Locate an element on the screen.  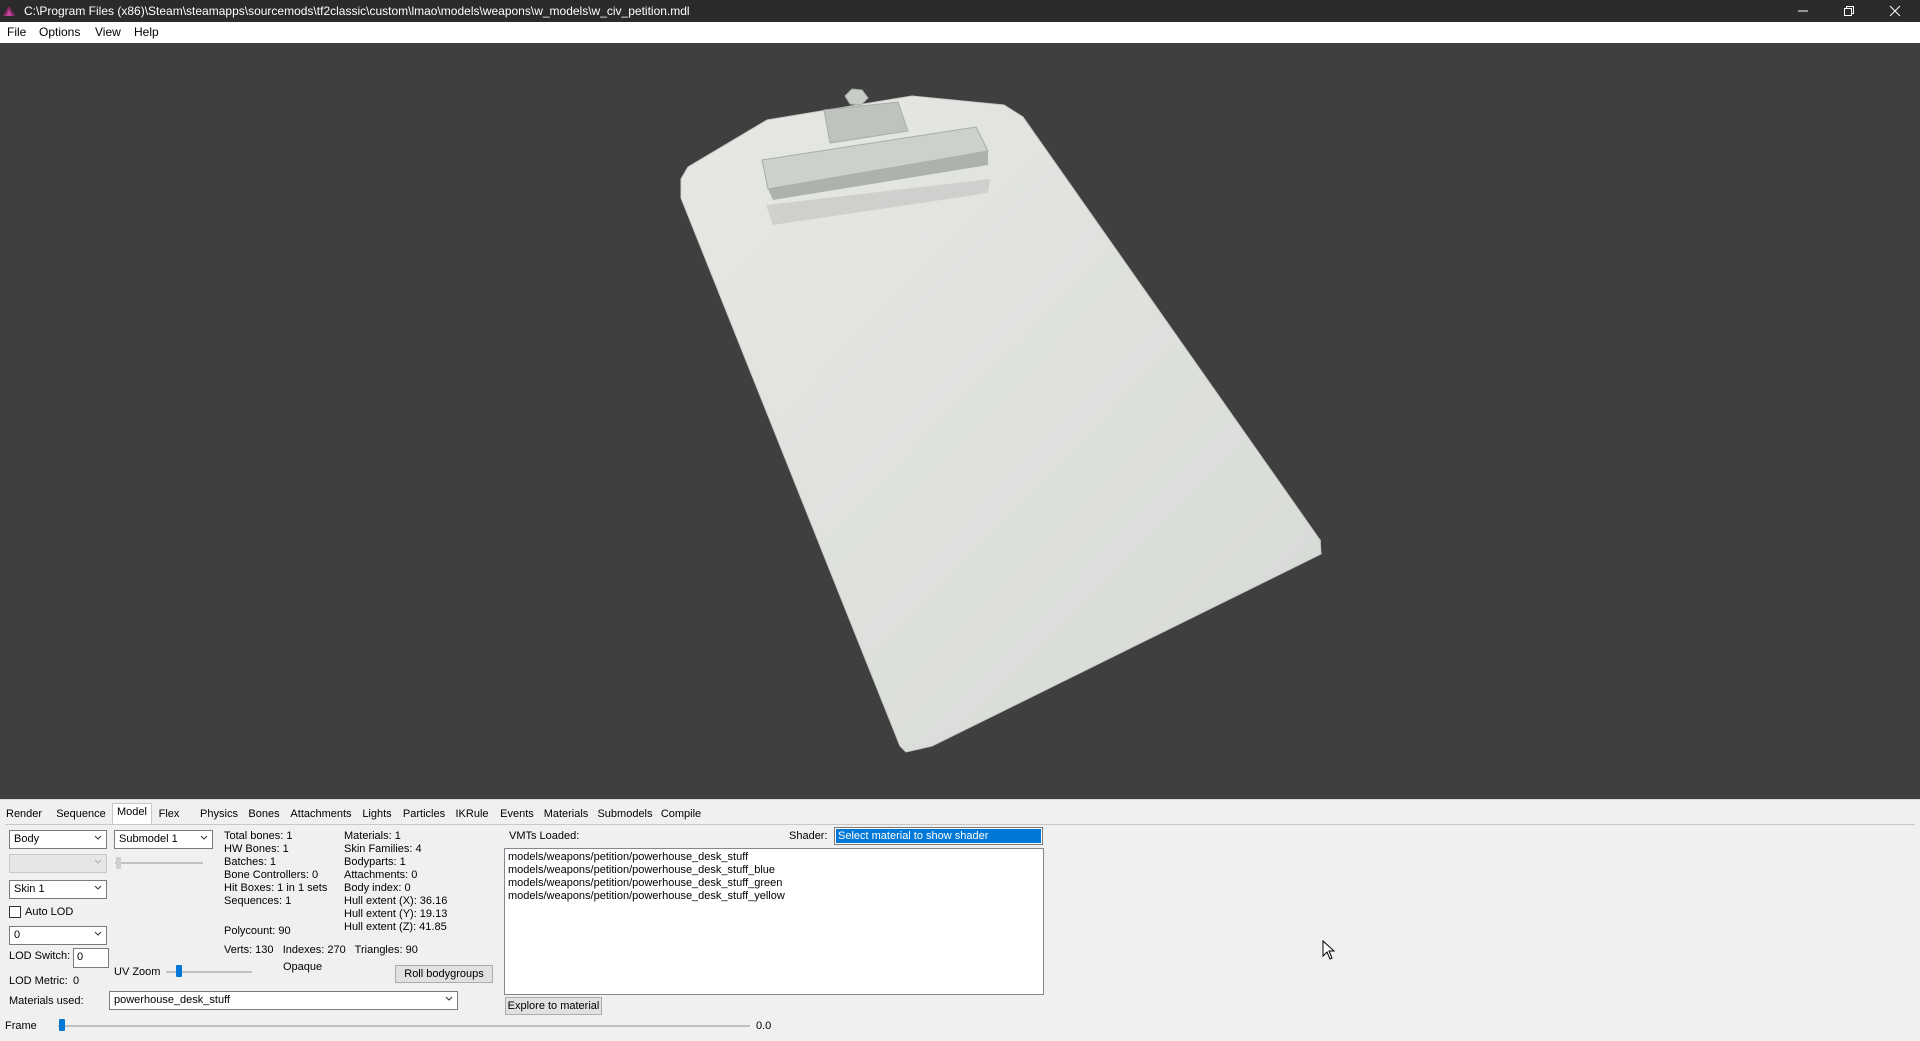
stat-bone-controllers: Bone Controllers: 0 is located at coordinates (271, 875).